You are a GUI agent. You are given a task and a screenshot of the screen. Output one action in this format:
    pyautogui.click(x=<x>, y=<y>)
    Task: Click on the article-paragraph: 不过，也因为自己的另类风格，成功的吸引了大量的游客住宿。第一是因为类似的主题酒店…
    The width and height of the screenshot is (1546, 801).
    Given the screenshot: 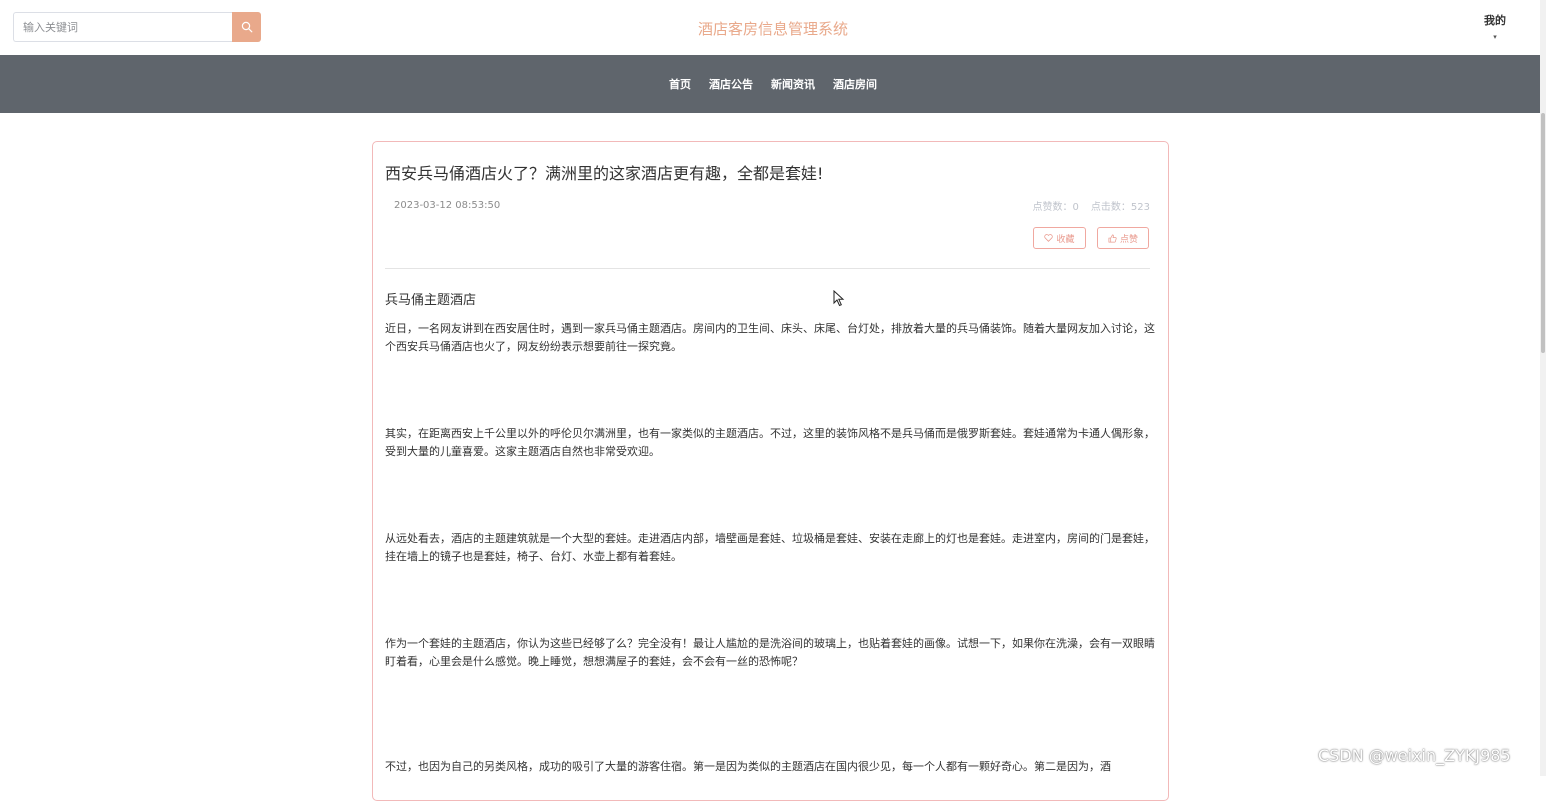 What is the action you would take?
    pyautogui.click(x=748, y=766)
    